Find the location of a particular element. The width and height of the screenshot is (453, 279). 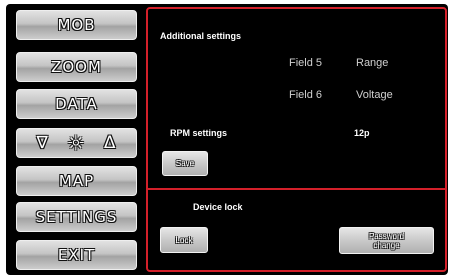

additional-settings-title: Additional settings is located at coordinates (200, 36).